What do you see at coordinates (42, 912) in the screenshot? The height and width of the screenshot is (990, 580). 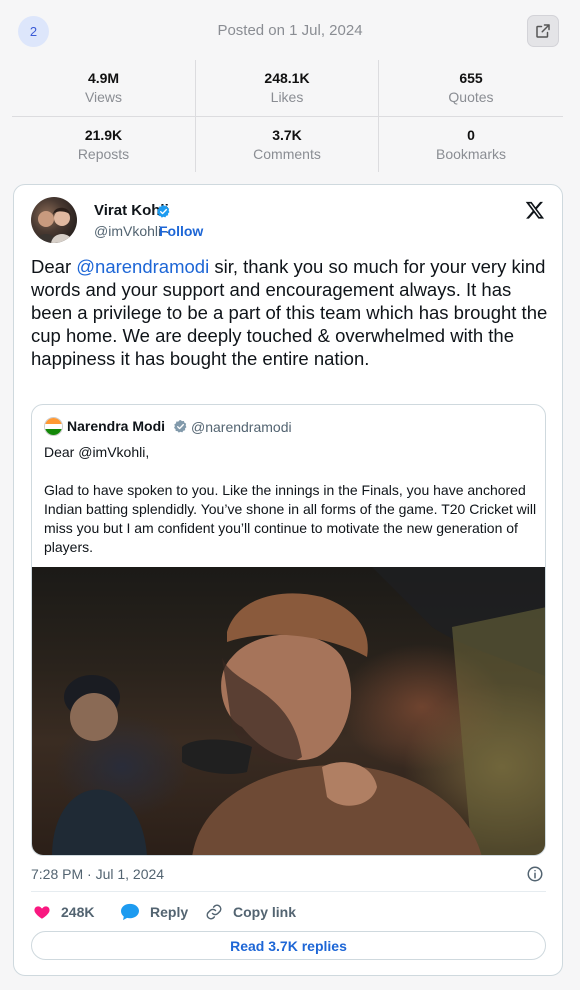 I see `heart-icon` at bounding box center [42, 912].